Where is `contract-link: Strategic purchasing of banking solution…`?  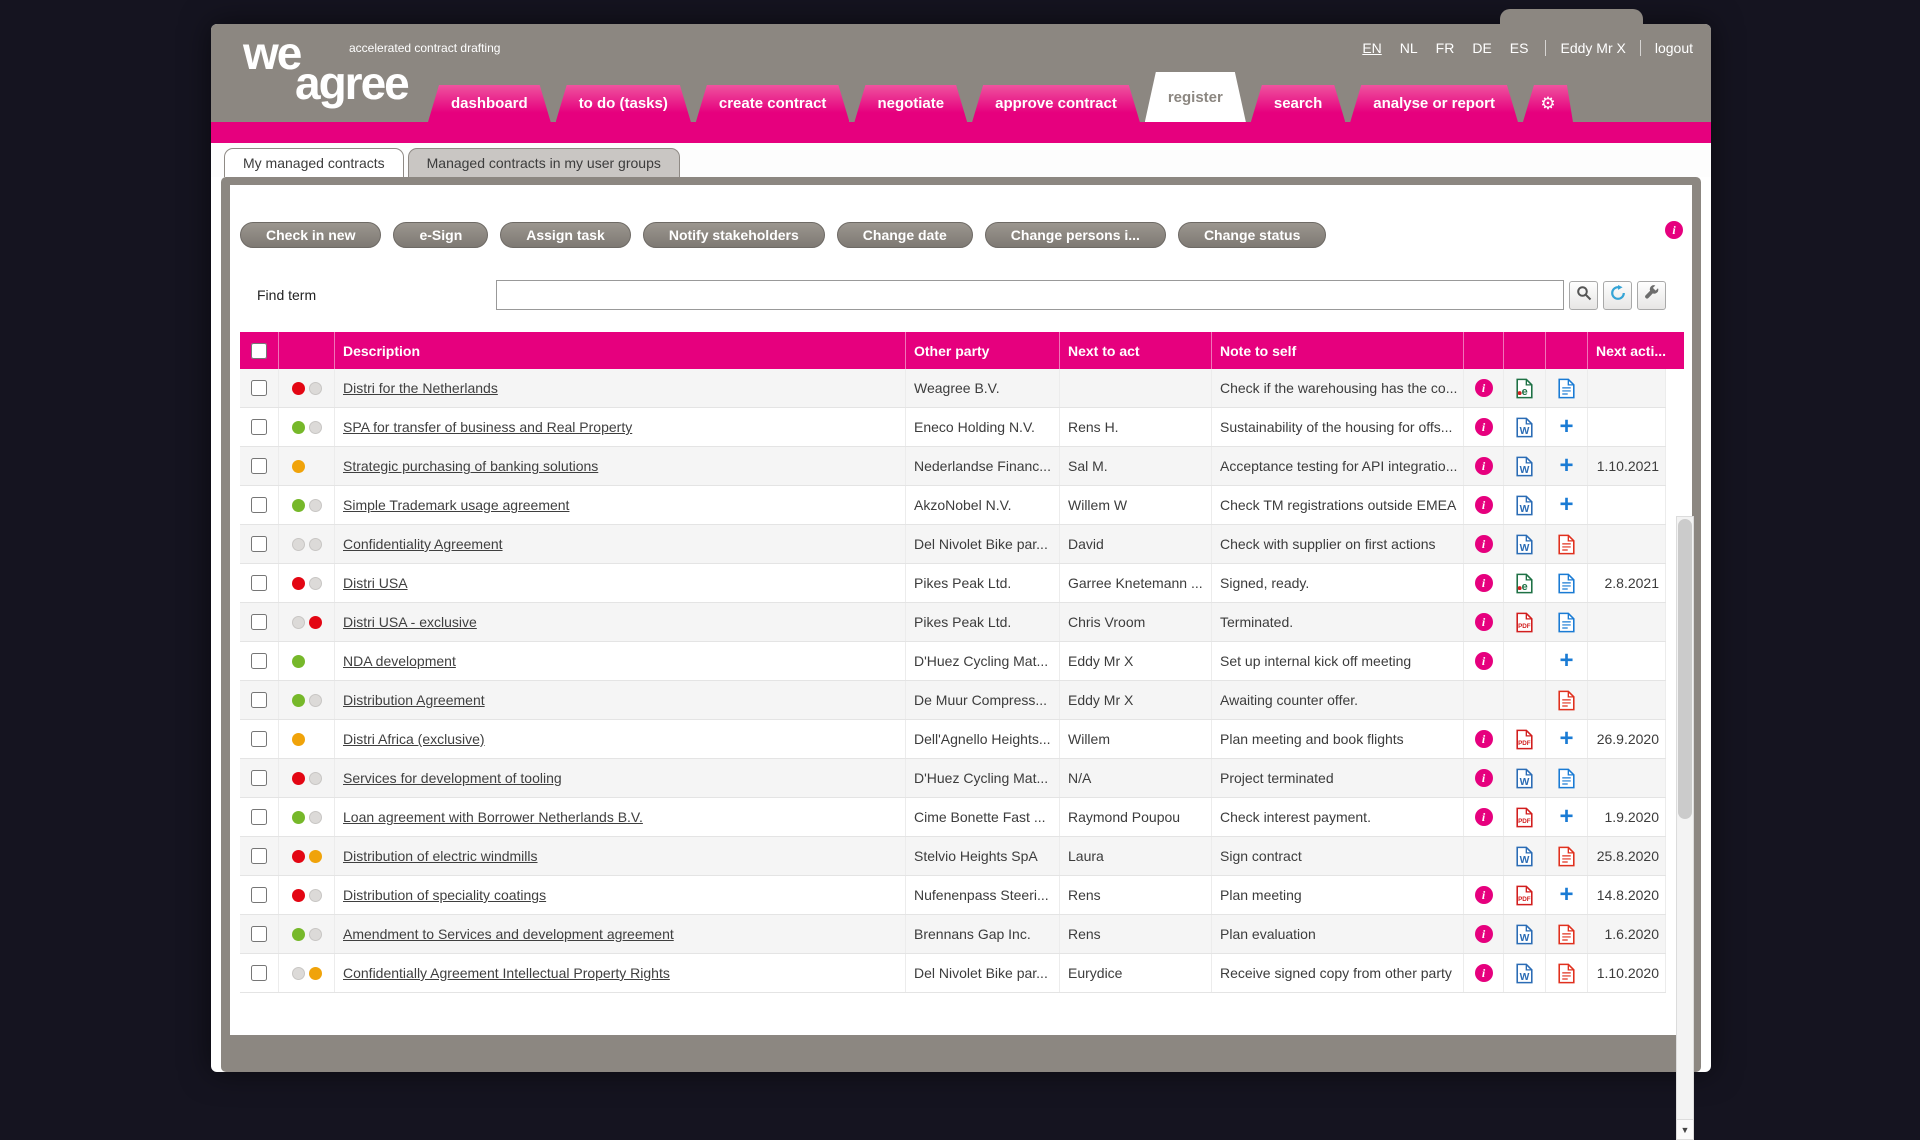 contract-link: Strategic purchasing of banking solution… is located at coordinates (470, 466).